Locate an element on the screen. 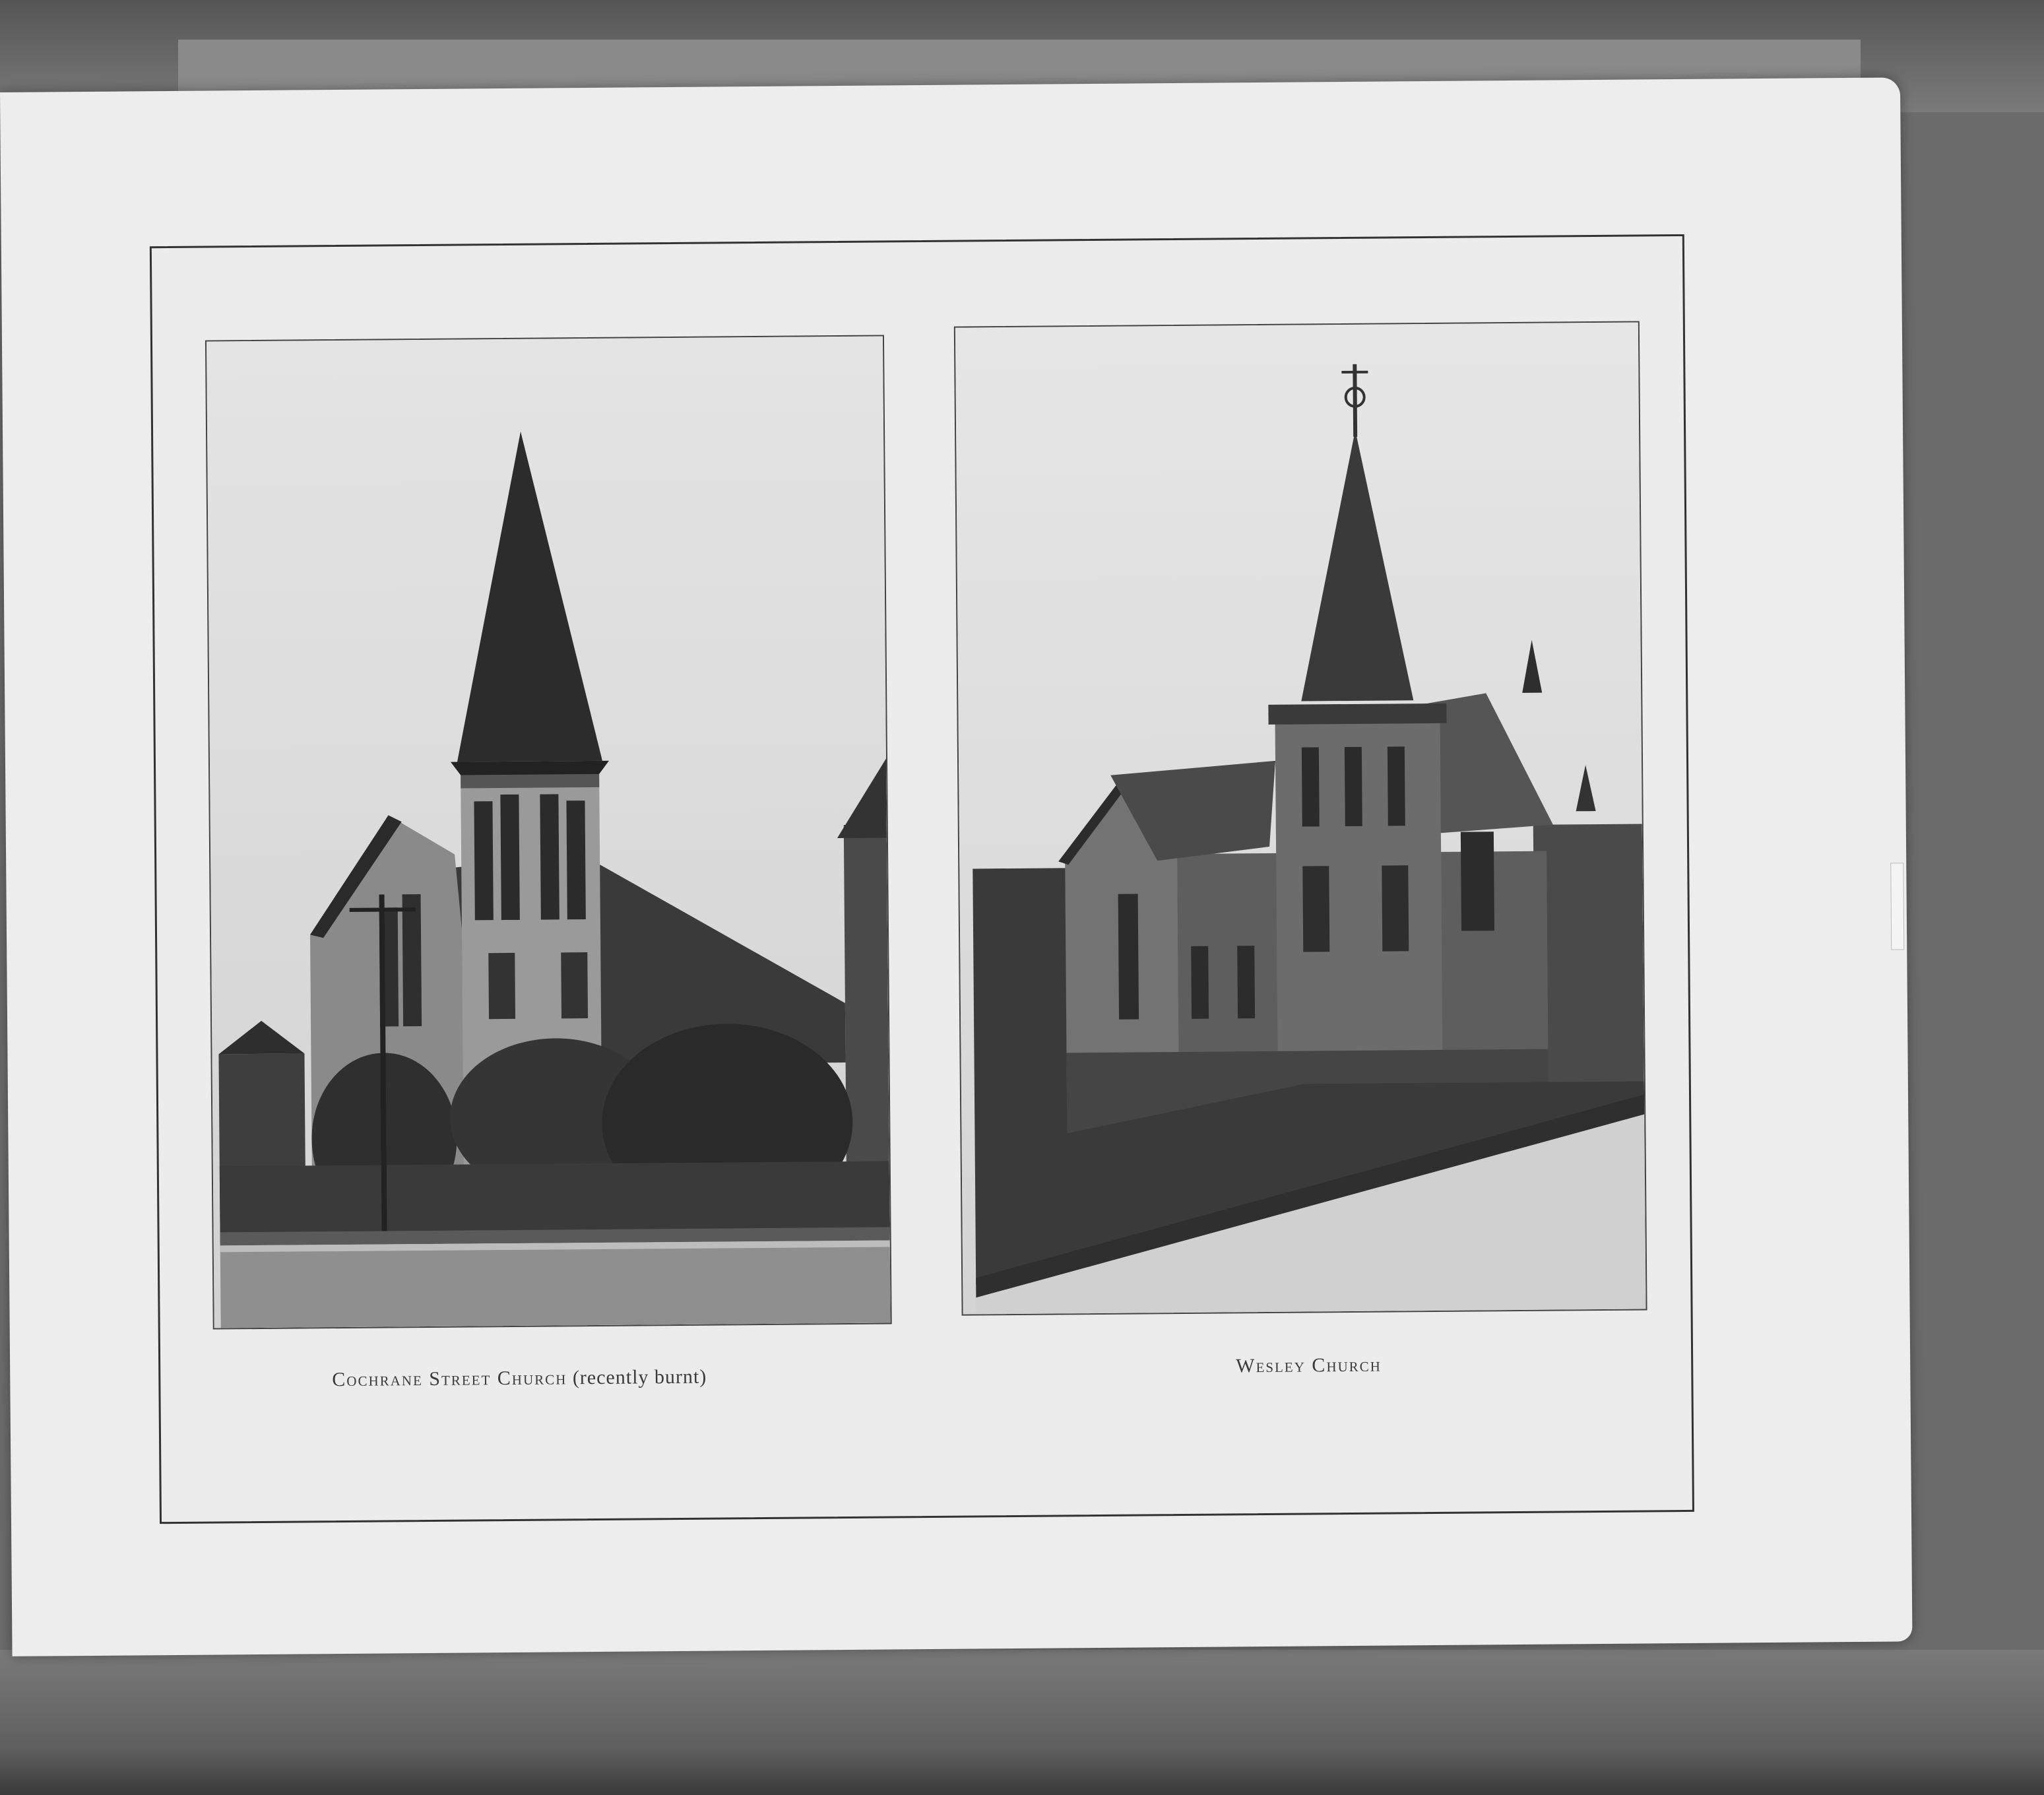 This screenshot has height=1795, width=2044. page-tab is located at coordinates (1897, 906).